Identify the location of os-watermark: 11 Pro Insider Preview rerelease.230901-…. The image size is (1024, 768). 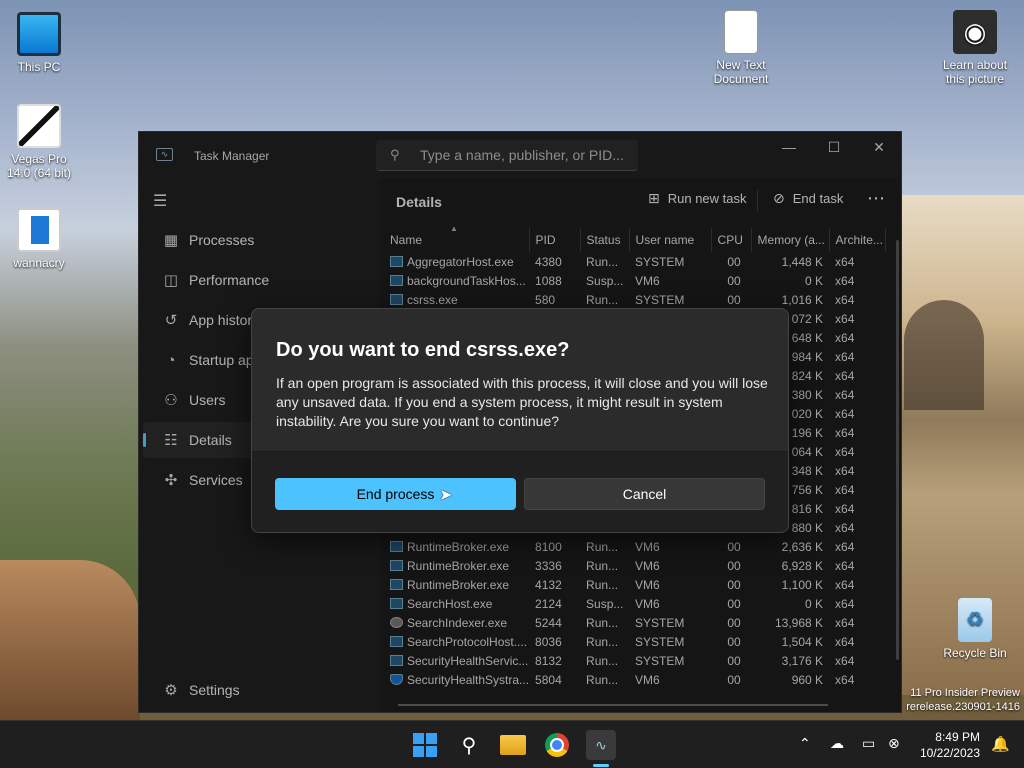
(963, 700).